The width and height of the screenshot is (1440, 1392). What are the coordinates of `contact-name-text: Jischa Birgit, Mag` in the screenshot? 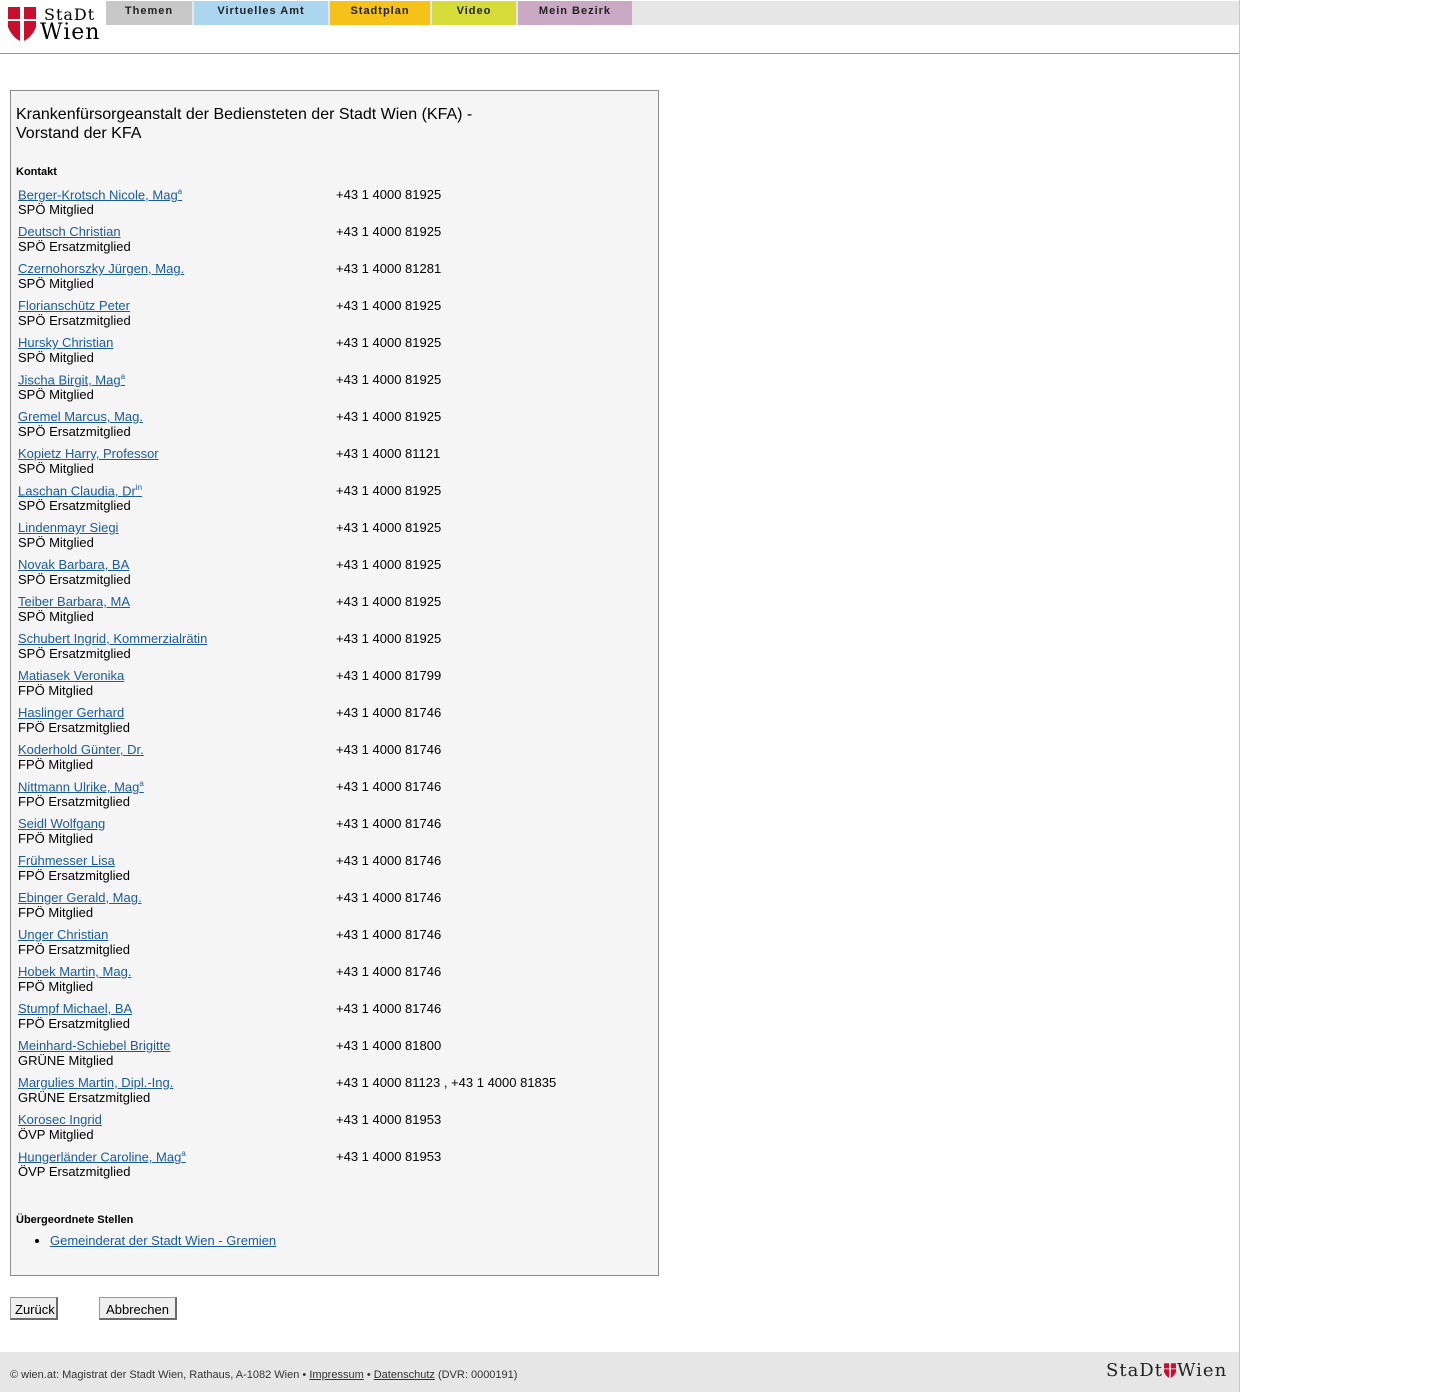 It's located at (69, 380).